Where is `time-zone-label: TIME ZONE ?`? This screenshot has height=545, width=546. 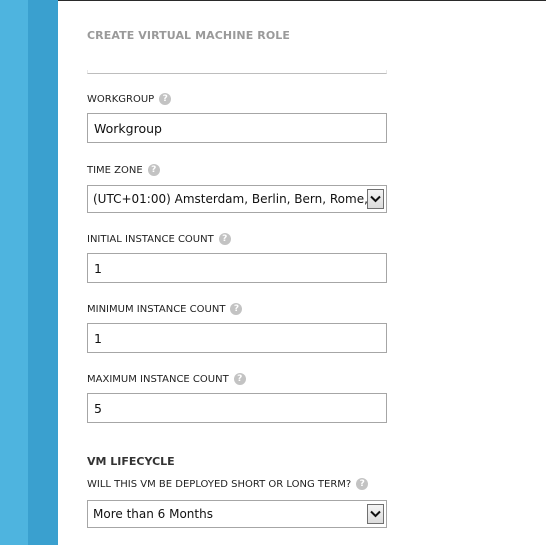
time-zone-label: TIME ZONE ? is located at coordinates (123, 170).